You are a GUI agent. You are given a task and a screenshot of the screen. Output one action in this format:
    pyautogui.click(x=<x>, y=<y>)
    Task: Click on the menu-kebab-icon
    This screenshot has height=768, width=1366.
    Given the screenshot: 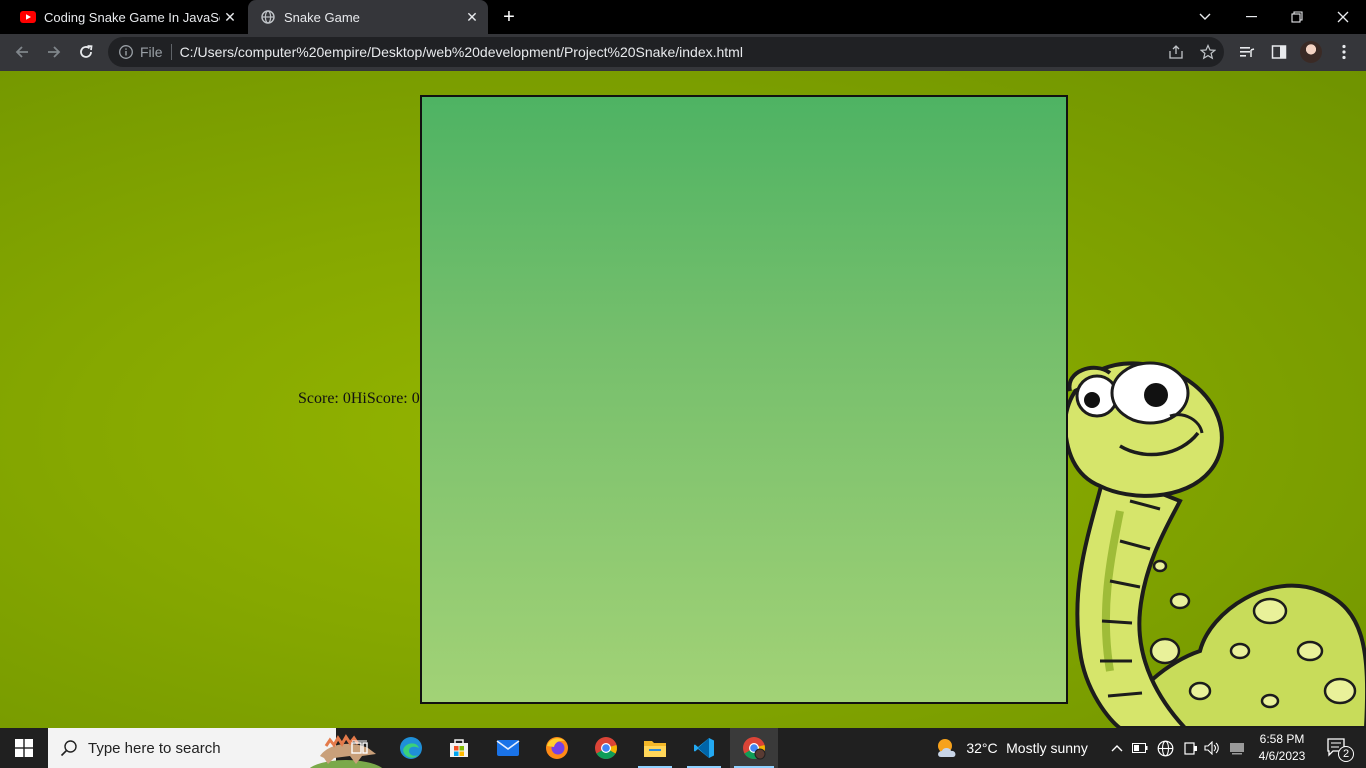 What is the action you would take?
    pyautogui.click(x=1344, y=52)
    